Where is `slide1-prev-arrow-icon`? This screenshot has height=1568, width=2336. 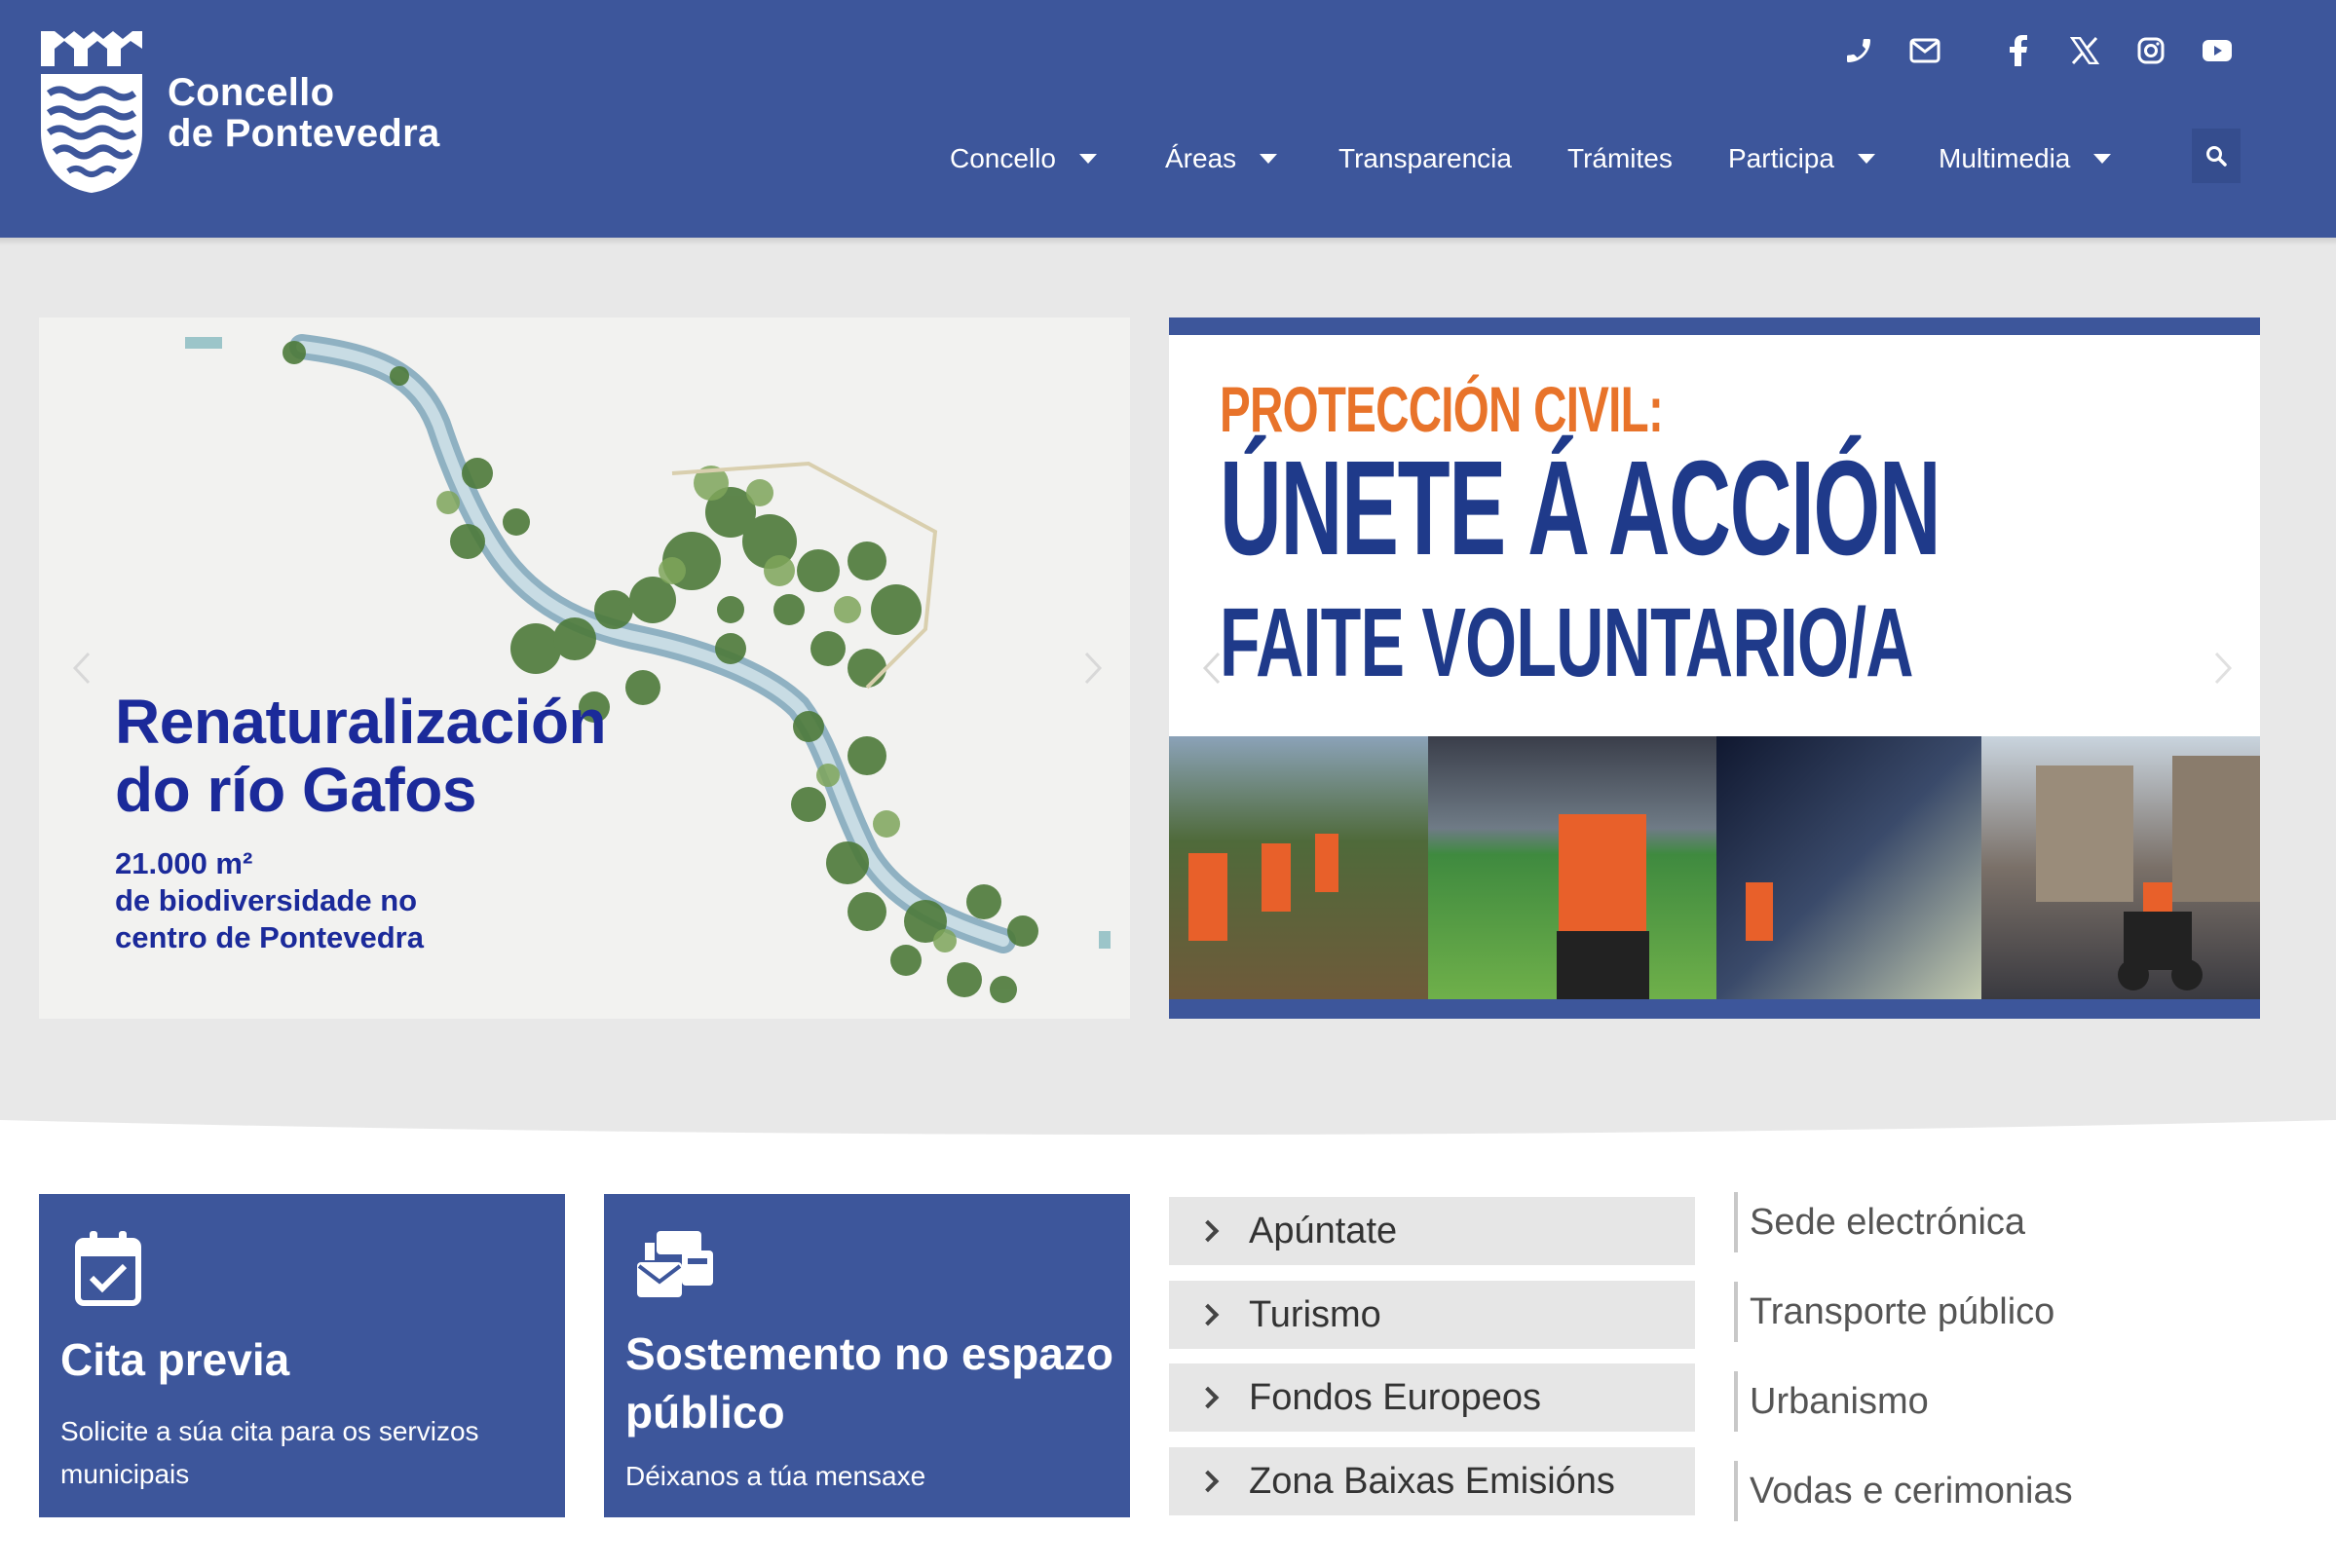
slide1-prev-arrow-icon is located at coordinates (81, 668).